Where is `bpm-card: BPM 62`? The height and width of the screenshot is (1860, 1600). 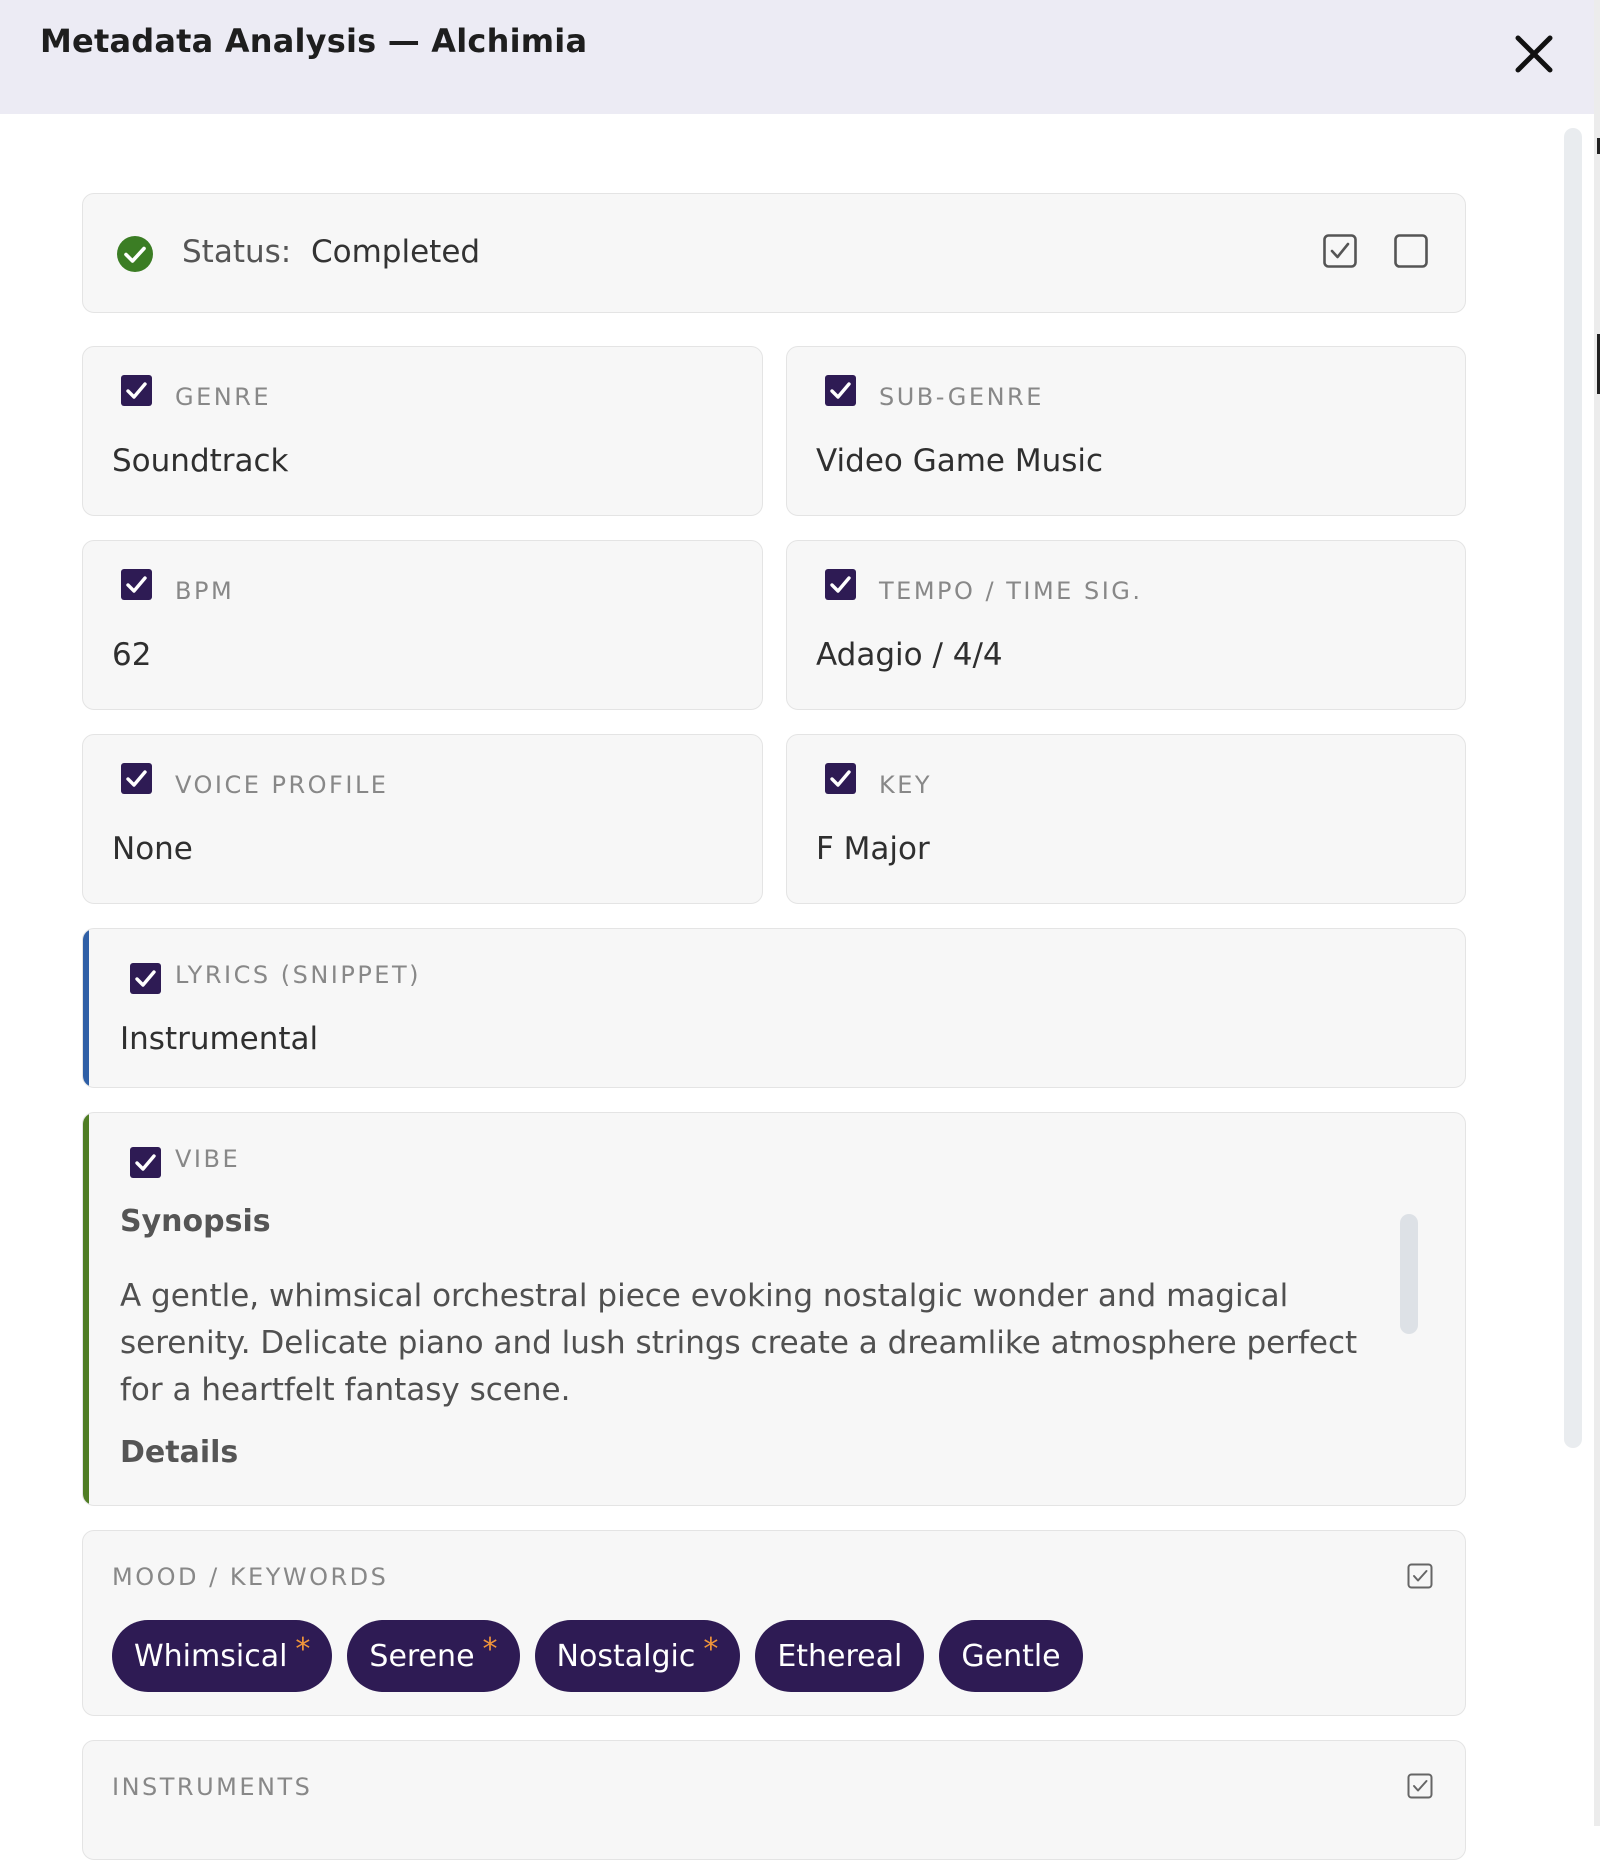
bpm-card: BPM 62 is located at coordinates (422, 625).